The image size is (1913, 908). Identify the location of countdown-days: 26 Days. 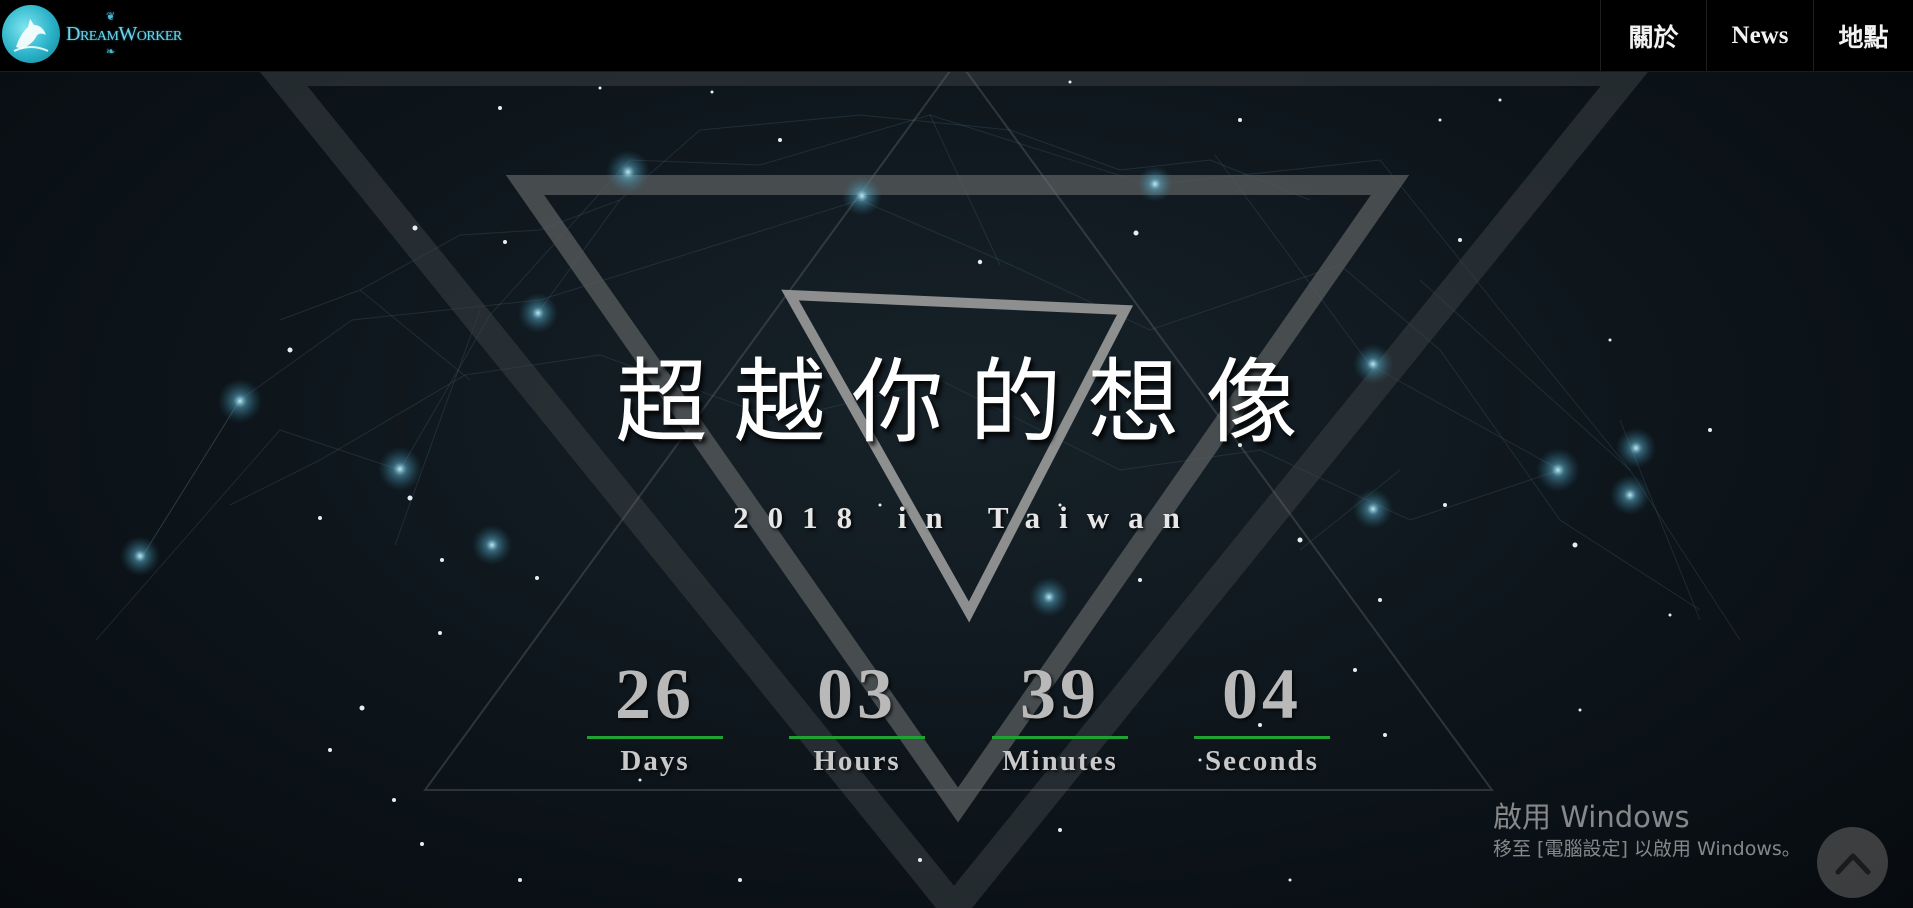
(655, 715).